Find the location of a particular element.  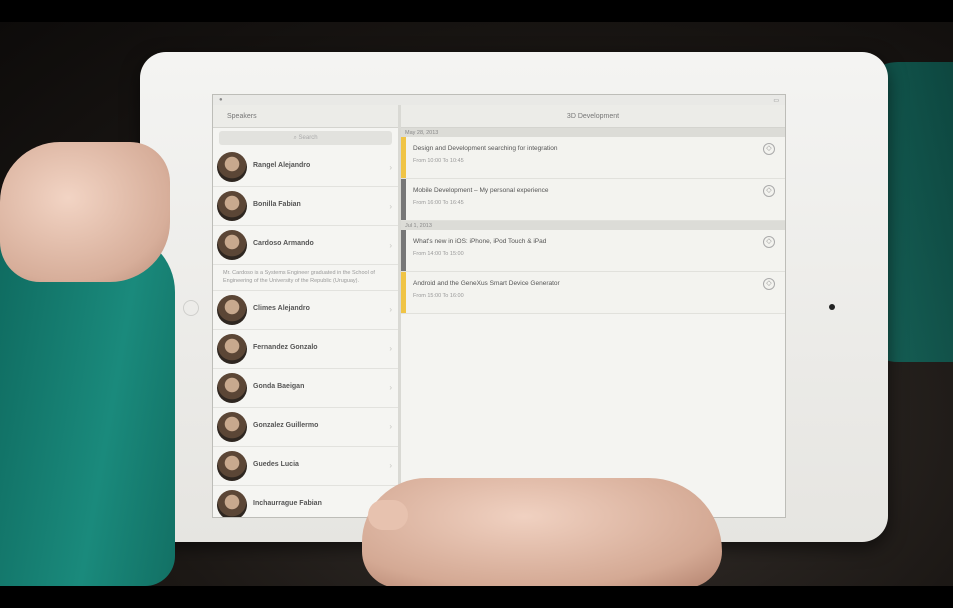

page-title: 3D Development is located at coordinates (593, 116).